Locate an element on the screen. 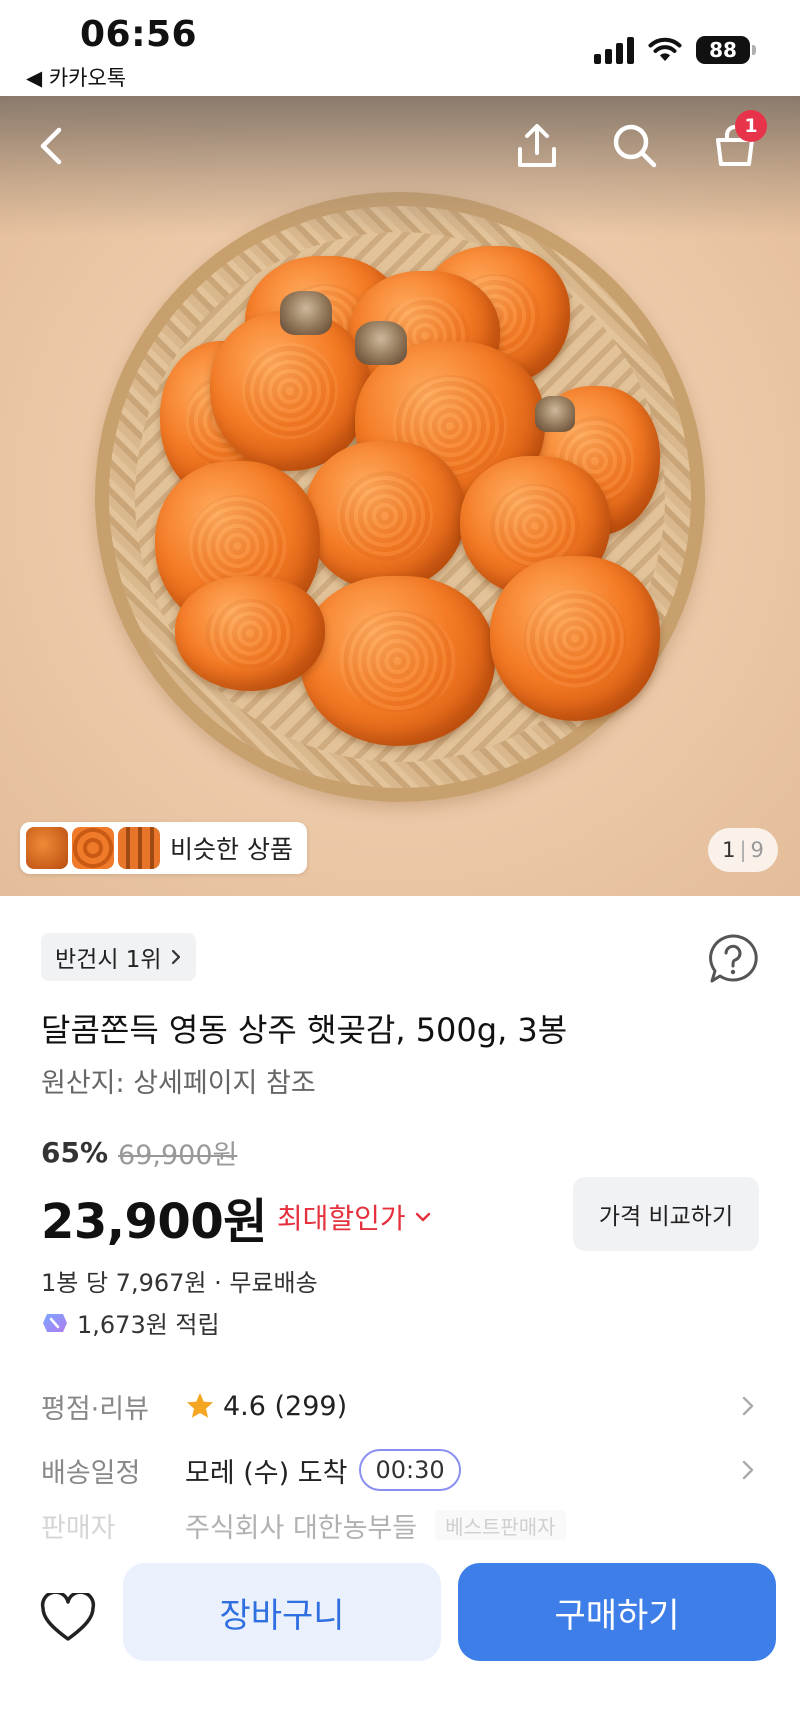 This screenshot has width=800, height=1731. search-button is located at coordinates (635, 146).